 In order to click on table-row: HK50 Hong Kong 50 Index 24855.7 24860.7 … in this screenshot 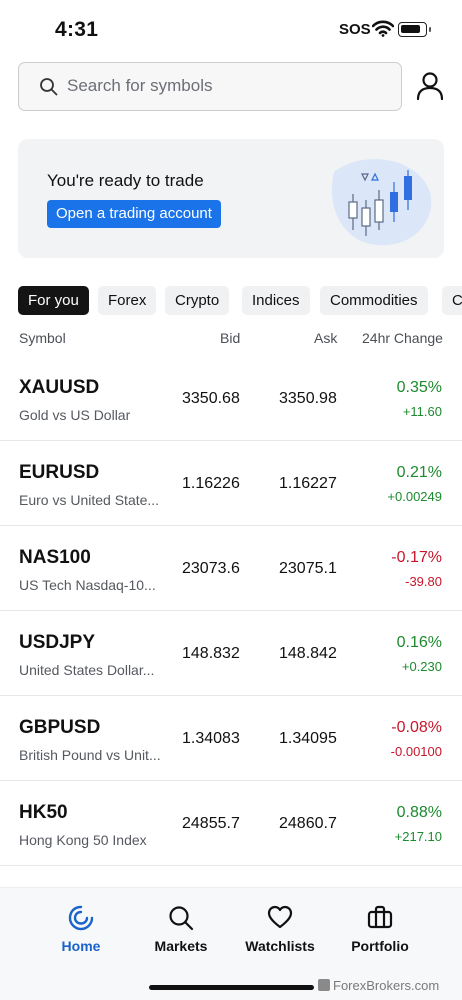, I will do `click(231, 823)`.